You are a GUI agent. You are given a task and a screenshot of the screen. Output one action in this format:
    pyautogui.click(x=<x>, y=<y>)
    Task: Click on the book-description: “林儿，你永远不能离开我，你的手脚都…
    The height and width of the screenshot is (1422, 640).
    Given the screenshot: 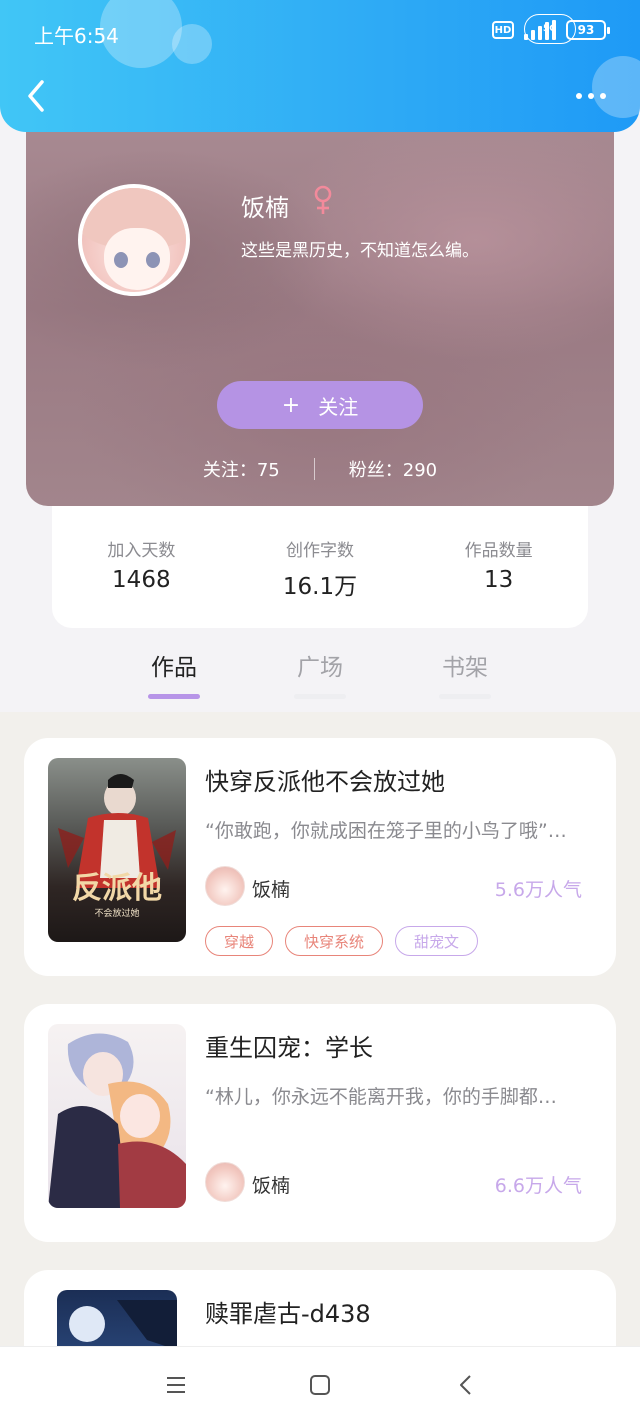 What is the action you would take?
    pyautogui.click(x=381, y=1097)
    